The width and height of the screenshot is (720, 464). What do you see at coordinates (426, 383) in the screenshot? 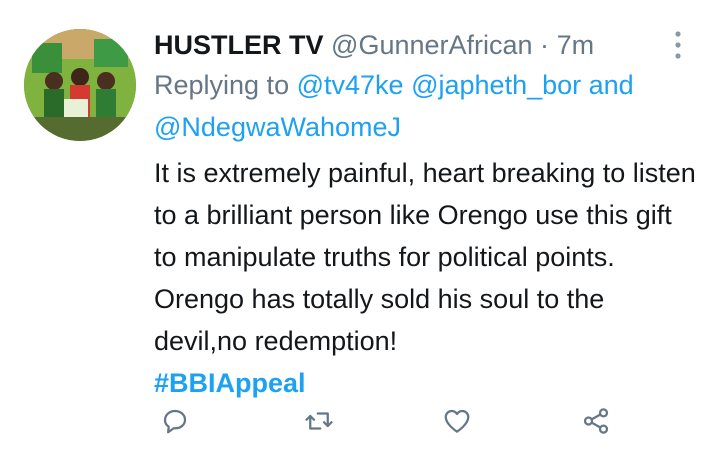
I see `hashtag-link: #BBIAppeal` at bounding box center [426, 383].